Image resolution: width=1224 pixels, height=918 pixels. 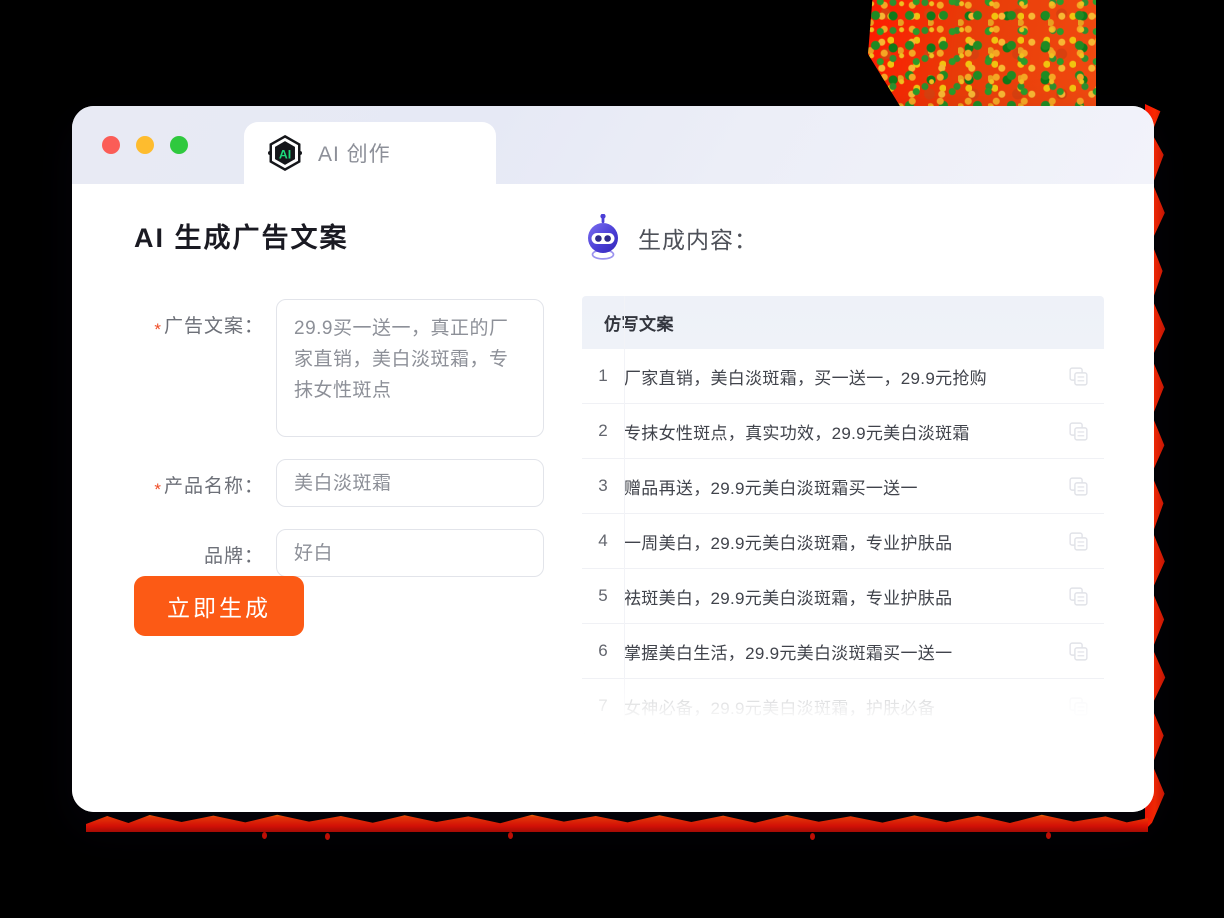 What do you see at coordinates (780, 708) in the screenshot?
I see `row-text: 女神必备，29.9元美白淡斑霜，护肤必备` at bounding box center [780, 708].